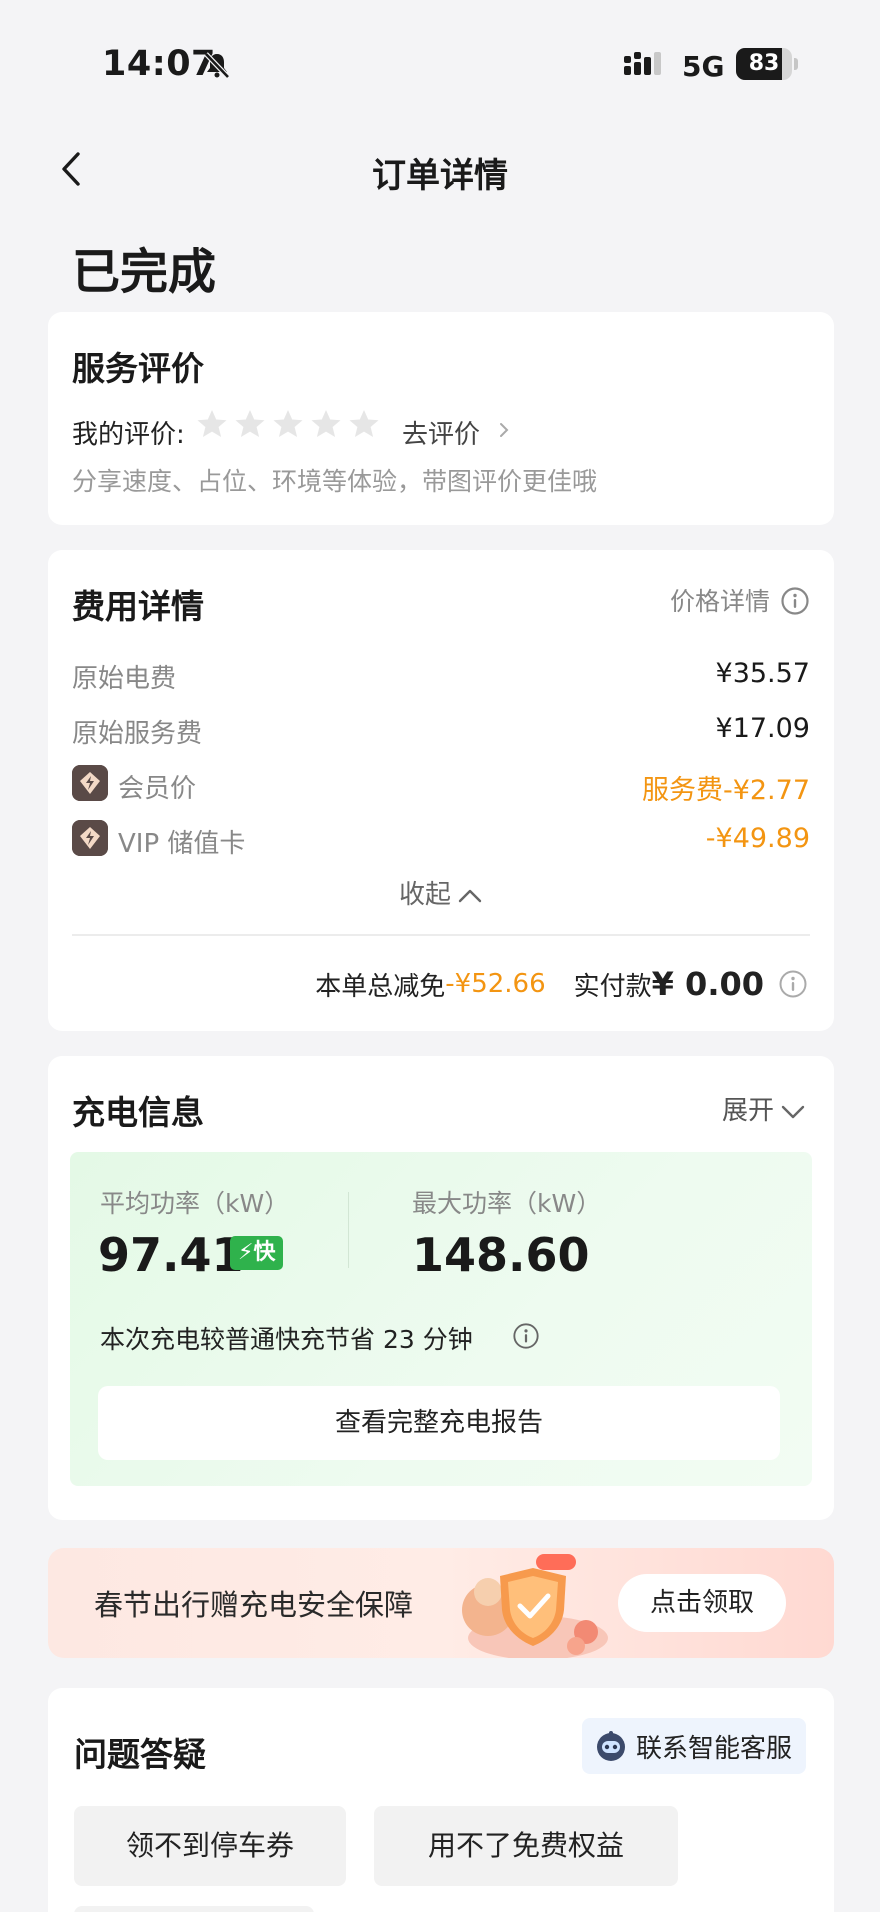  Describe the element at coordinates (764, 63) in the screenshot. I see `battery-percent: 83` at that location.